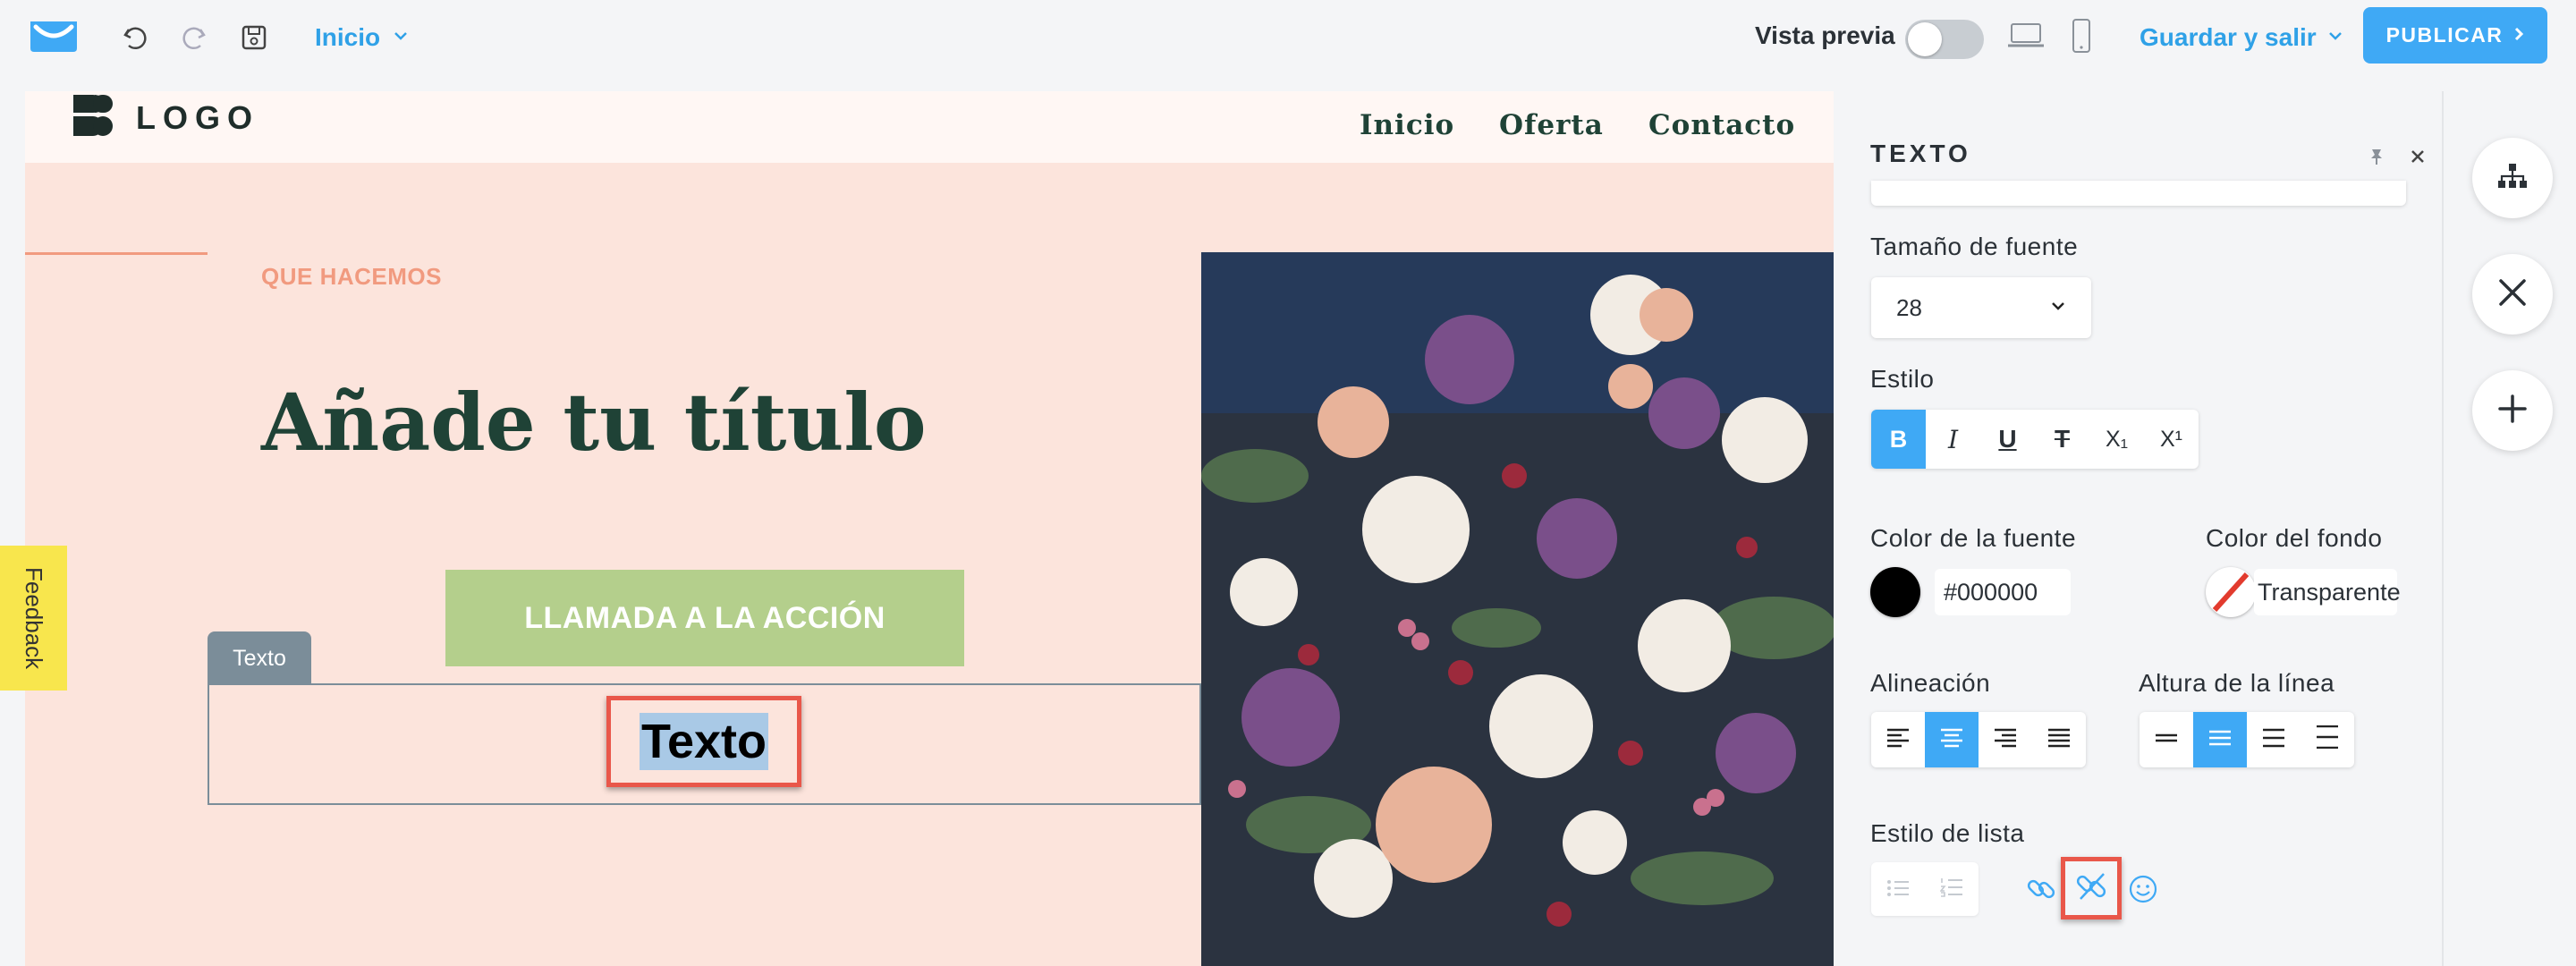  What do you see at coordinates (1825, 35) in the screenshot?
I see `preview-label: Vista previa` at bounding box center [1825, 35].